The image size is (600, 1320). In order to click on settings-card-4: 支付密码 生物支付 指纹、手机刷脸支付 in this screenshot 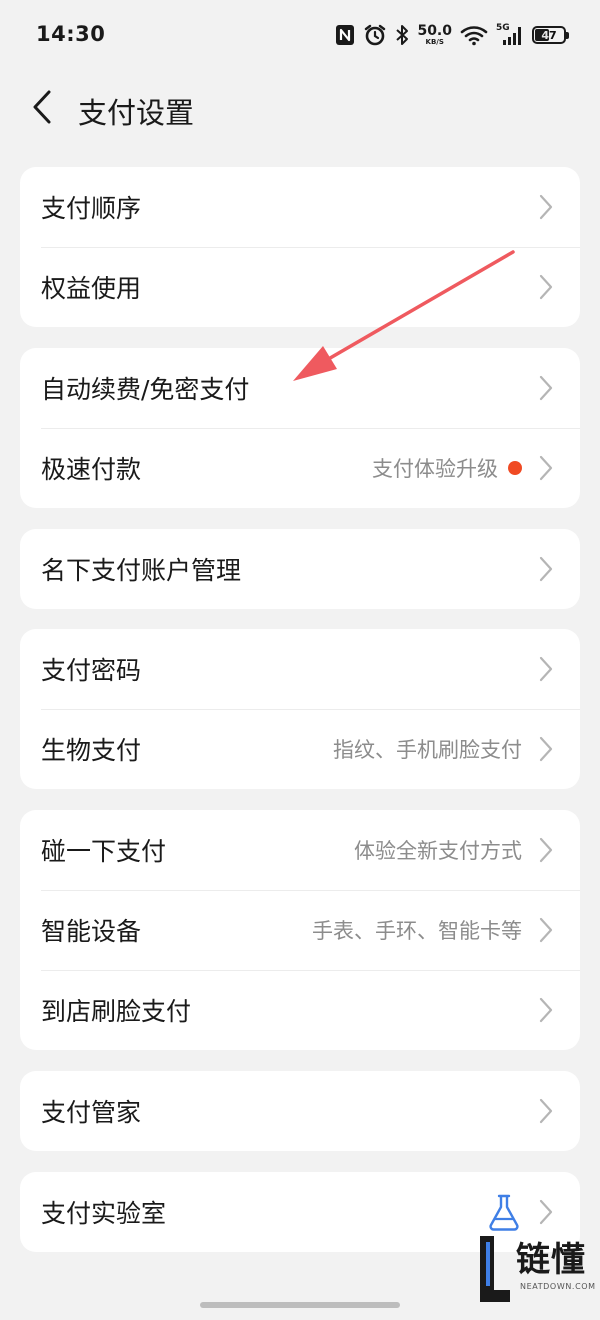, I will do `click(300, 709)`.